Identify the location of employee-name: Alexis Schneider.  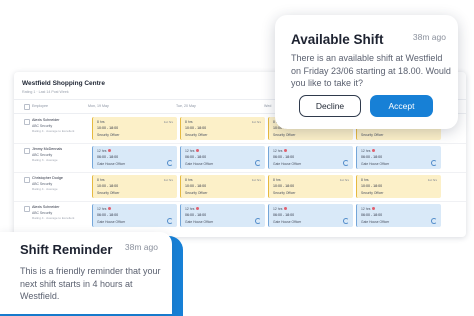
(46, 207).